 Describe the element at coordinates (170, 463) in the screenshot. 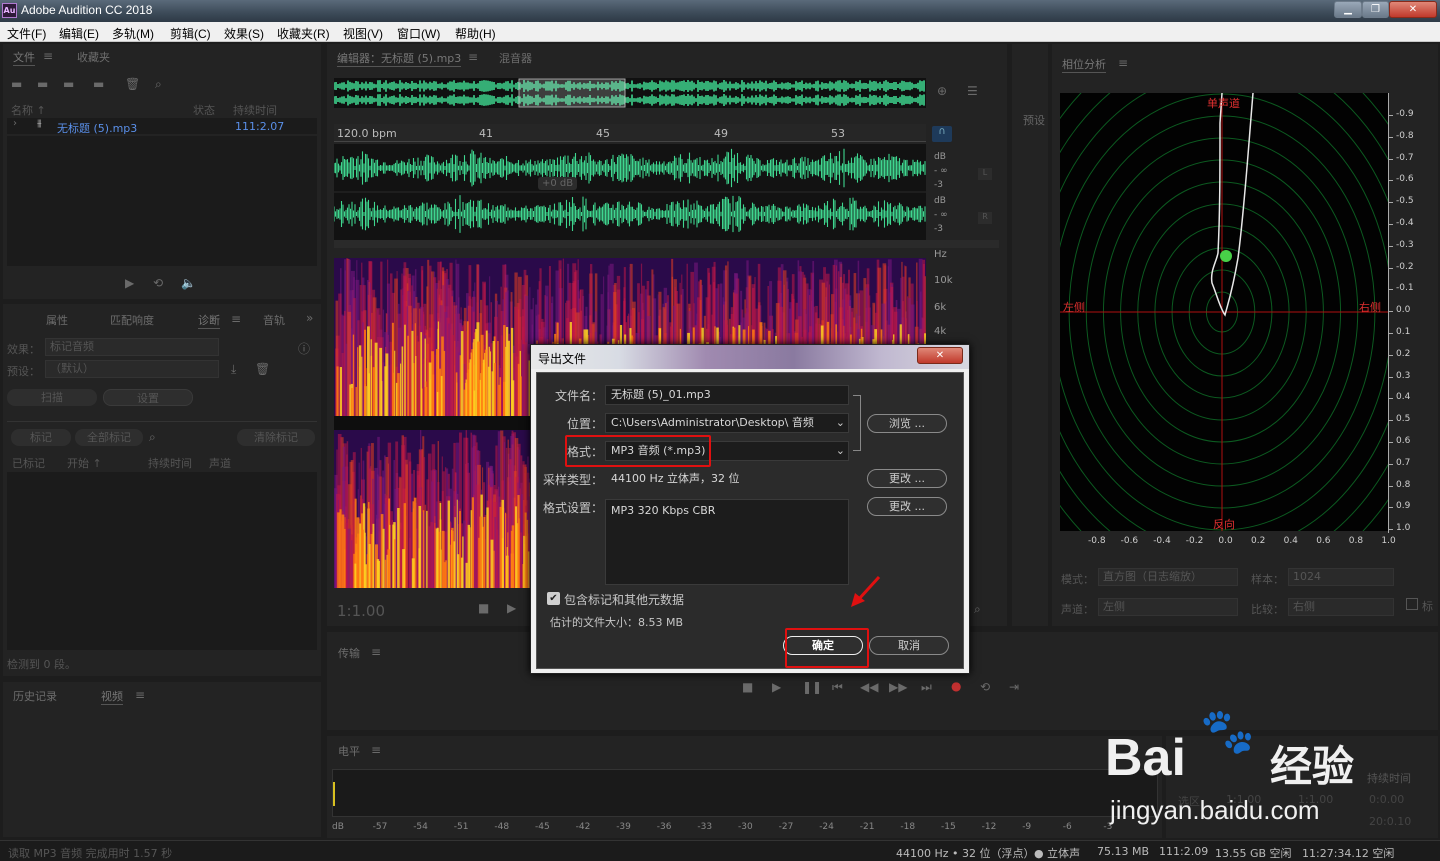

I see `col-dur: 持续时间` at that location.